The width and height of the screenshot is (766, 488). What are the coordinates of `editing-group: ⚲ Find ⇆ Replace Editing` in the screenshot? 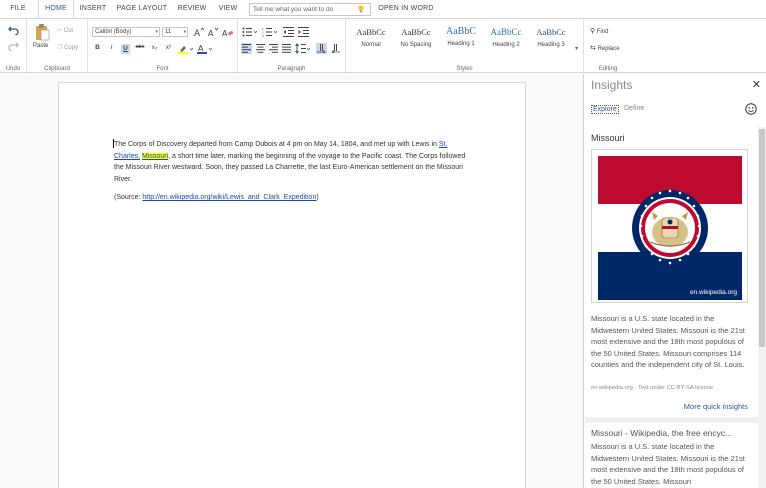 It's located at (608, 46).